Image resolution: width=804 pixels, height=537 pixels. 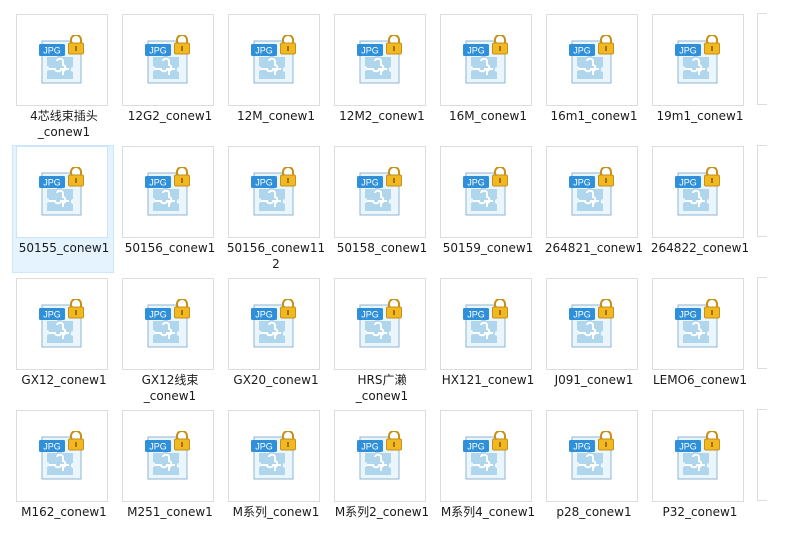 I want to click on file-item: JPG 50155_conew1, so click(x=63, y=209).